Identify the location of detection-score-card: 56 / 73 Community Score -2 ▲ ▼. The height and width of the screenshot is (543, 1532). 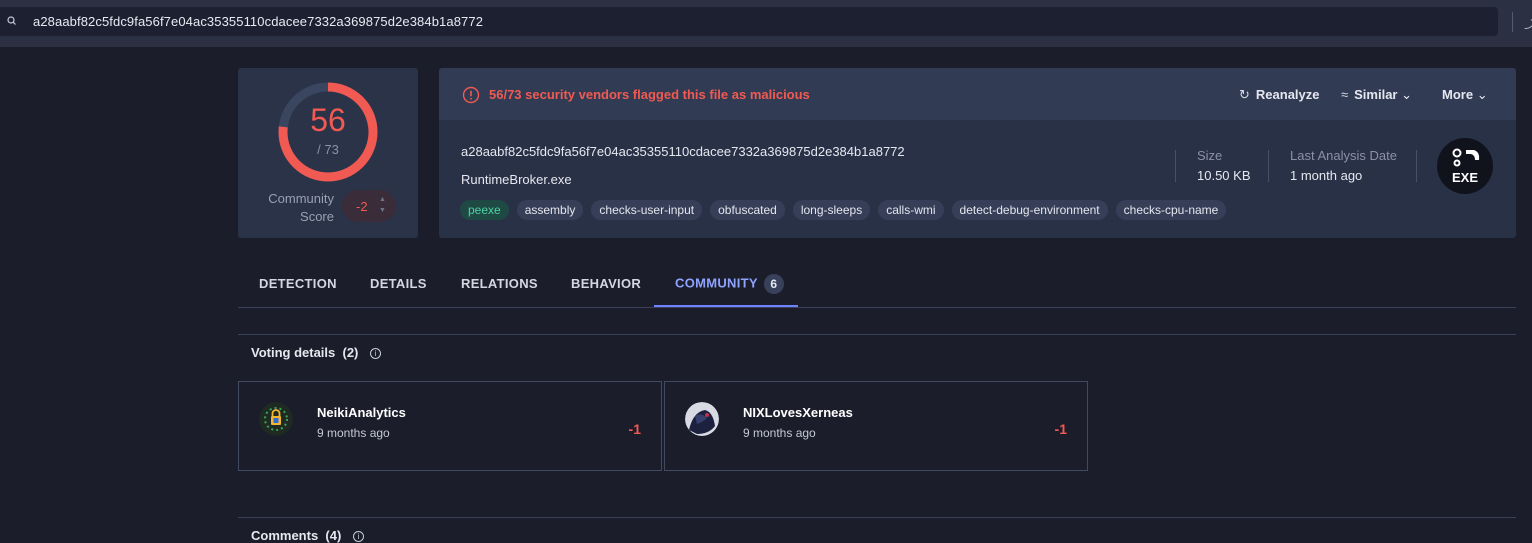
(328, 153).